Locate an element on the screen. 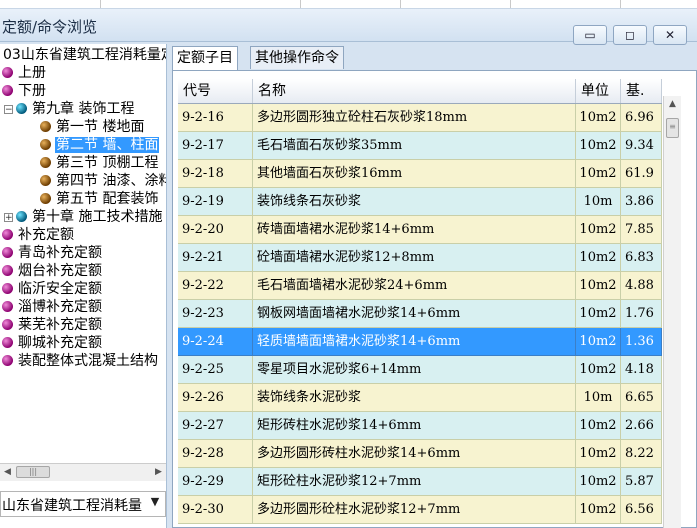 Image resolution: width=697 pixels, height=528 pixels. tree-item-upper-volume: 上册 is located at coordinates (24, 73).